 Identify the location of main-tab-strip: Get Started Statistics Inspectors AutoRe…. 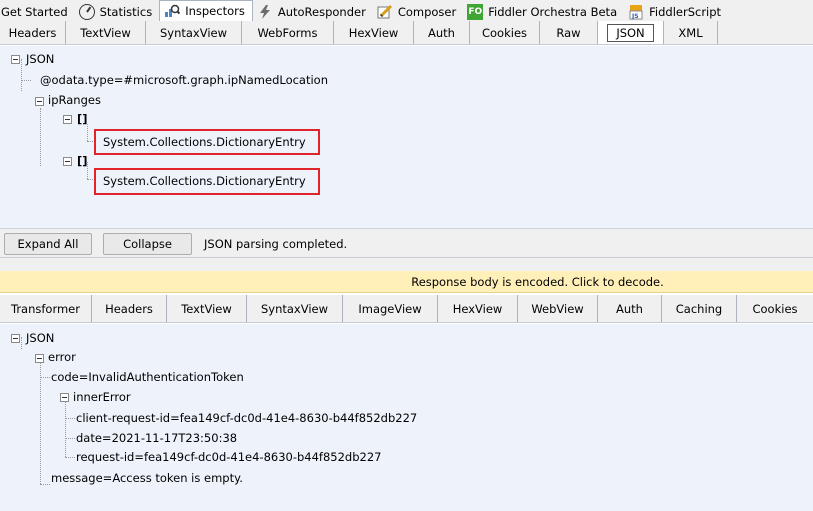
(406, 10).